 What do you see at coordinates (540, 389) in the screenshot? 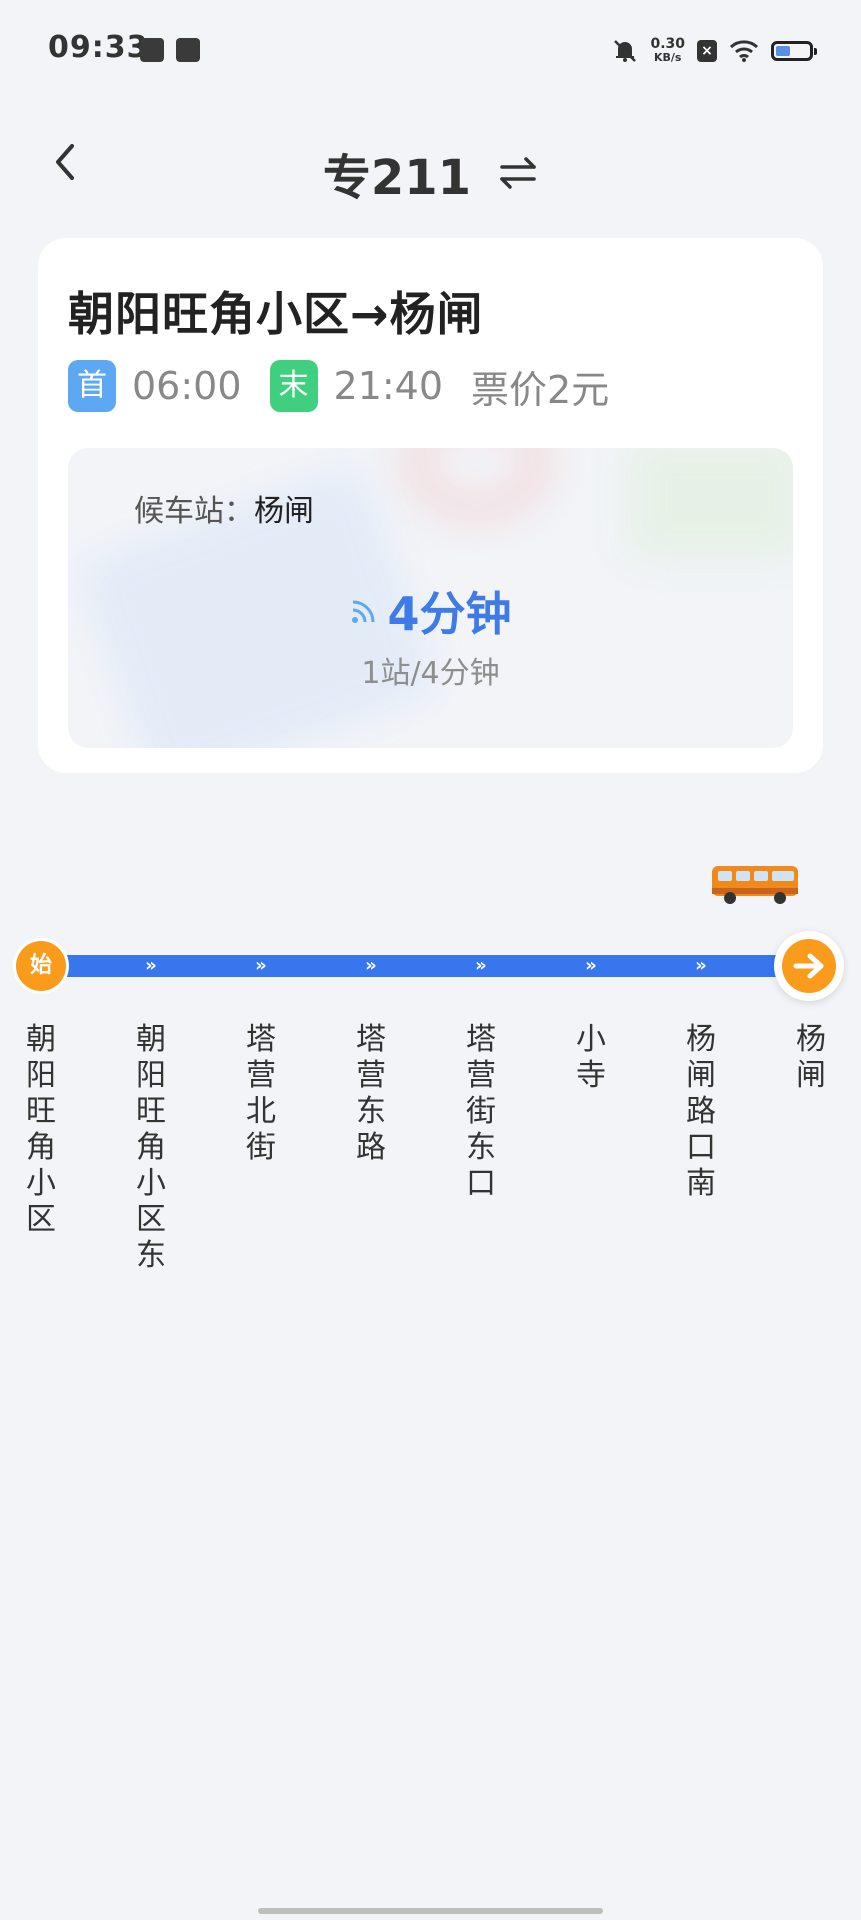
I see `fare-text: 票价2元` at bounding box center [540, 389].